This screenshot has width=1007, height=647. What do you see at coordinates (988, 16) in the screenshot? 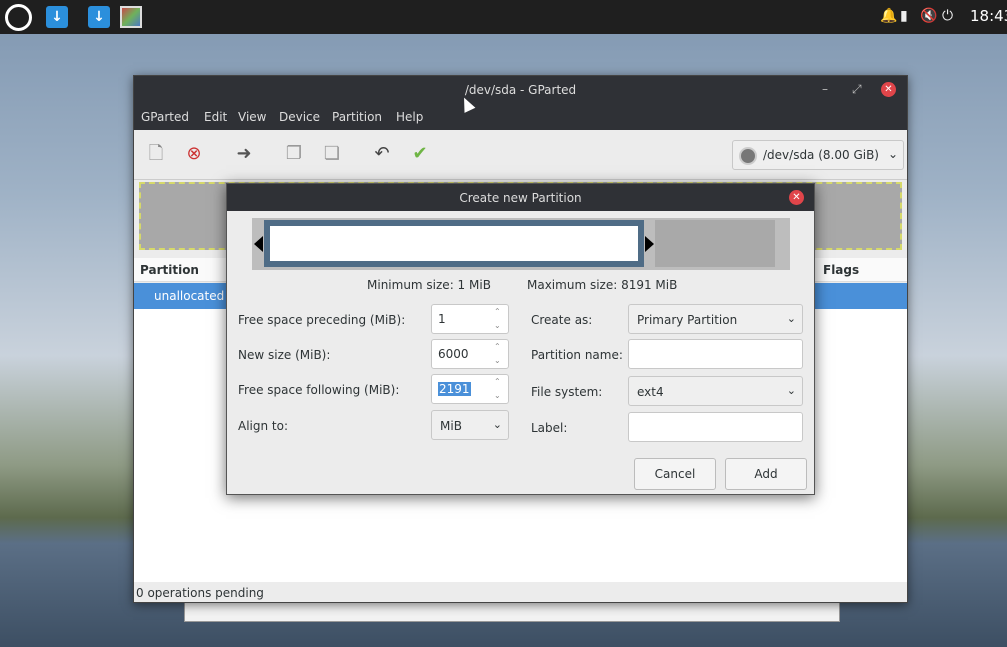
I see `clock: 18:43` at bounding box center [988, 16].